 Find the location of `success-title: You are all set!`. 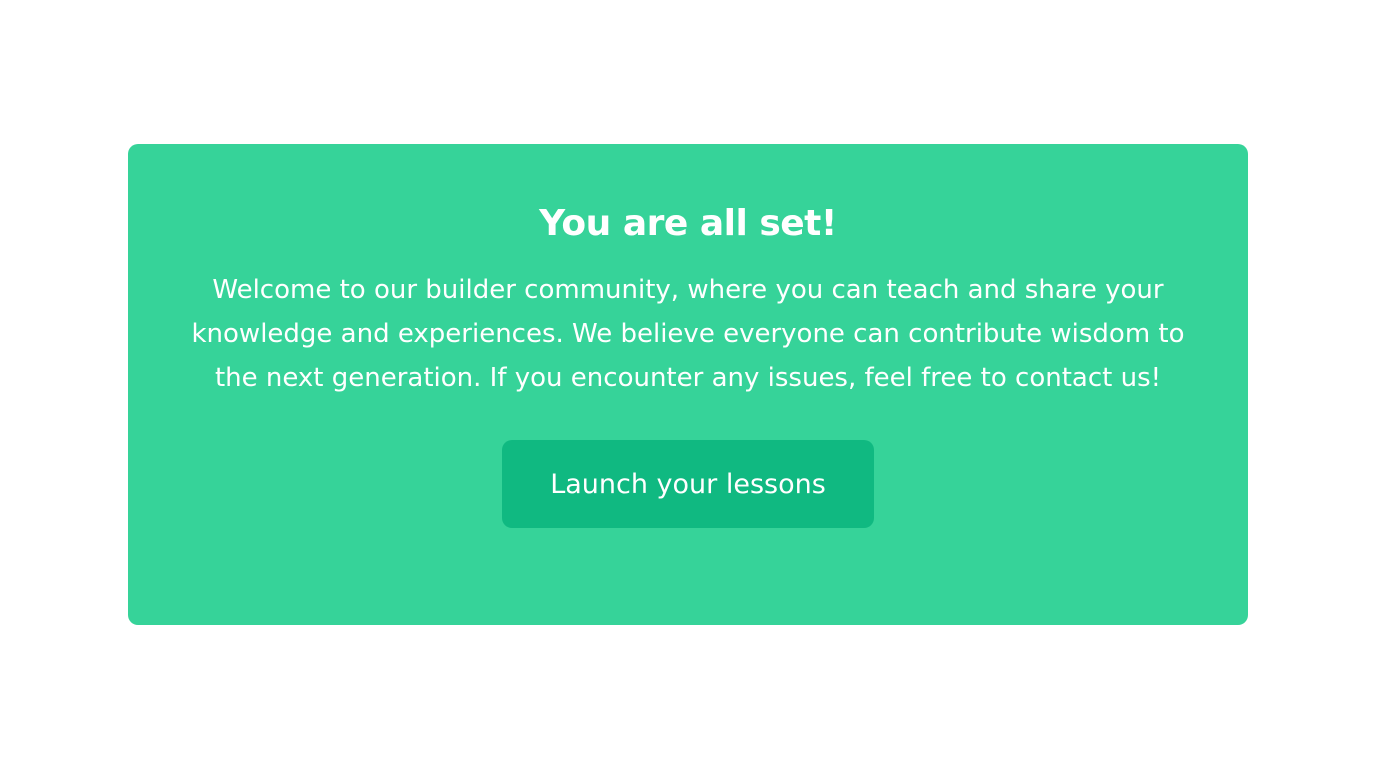

success-title: You are all set! is located at coordinates (688, 223).